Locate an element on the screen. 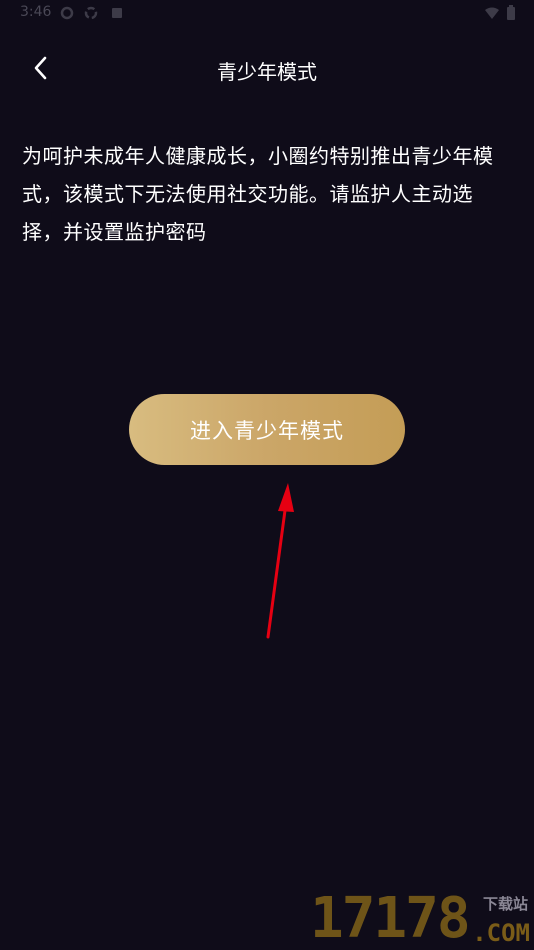 Image resolution: width=534 pixels, height=950 pixels. status-bar: 3:46 is located at coordinates (267, 14).